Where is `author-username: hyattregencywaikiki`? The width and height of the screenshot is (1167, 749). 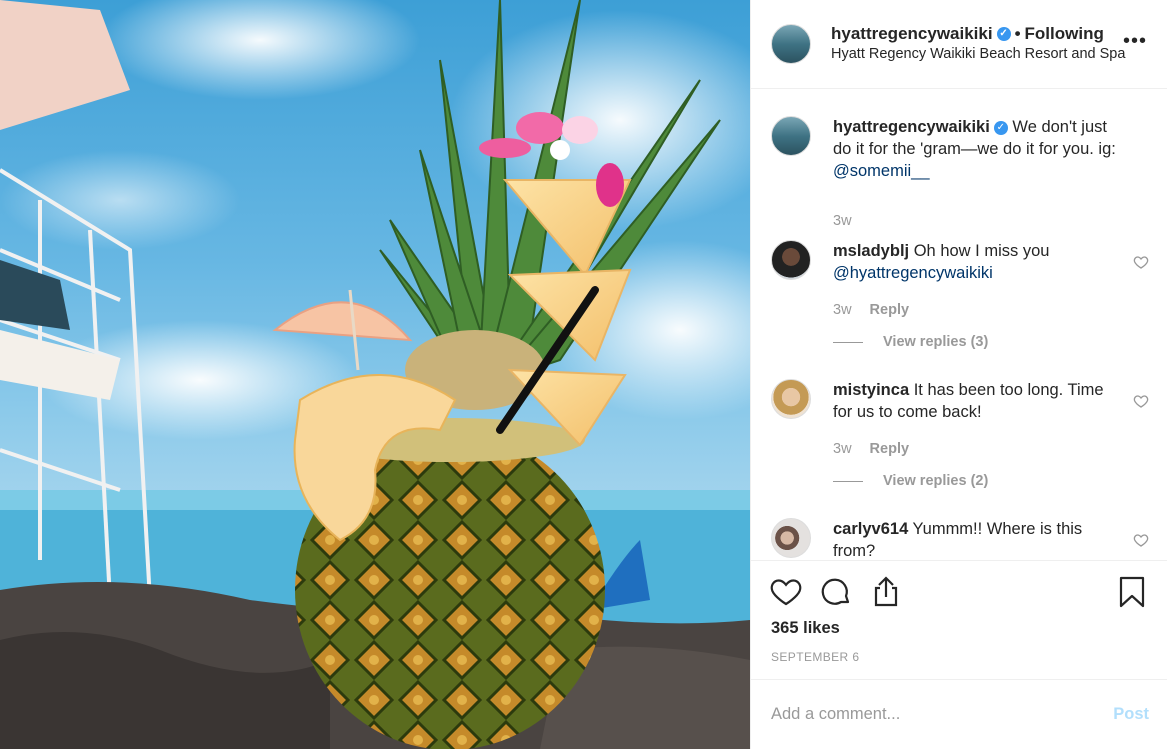
author-username: hyattregencywaikiki is located at coordinates (912, 34).